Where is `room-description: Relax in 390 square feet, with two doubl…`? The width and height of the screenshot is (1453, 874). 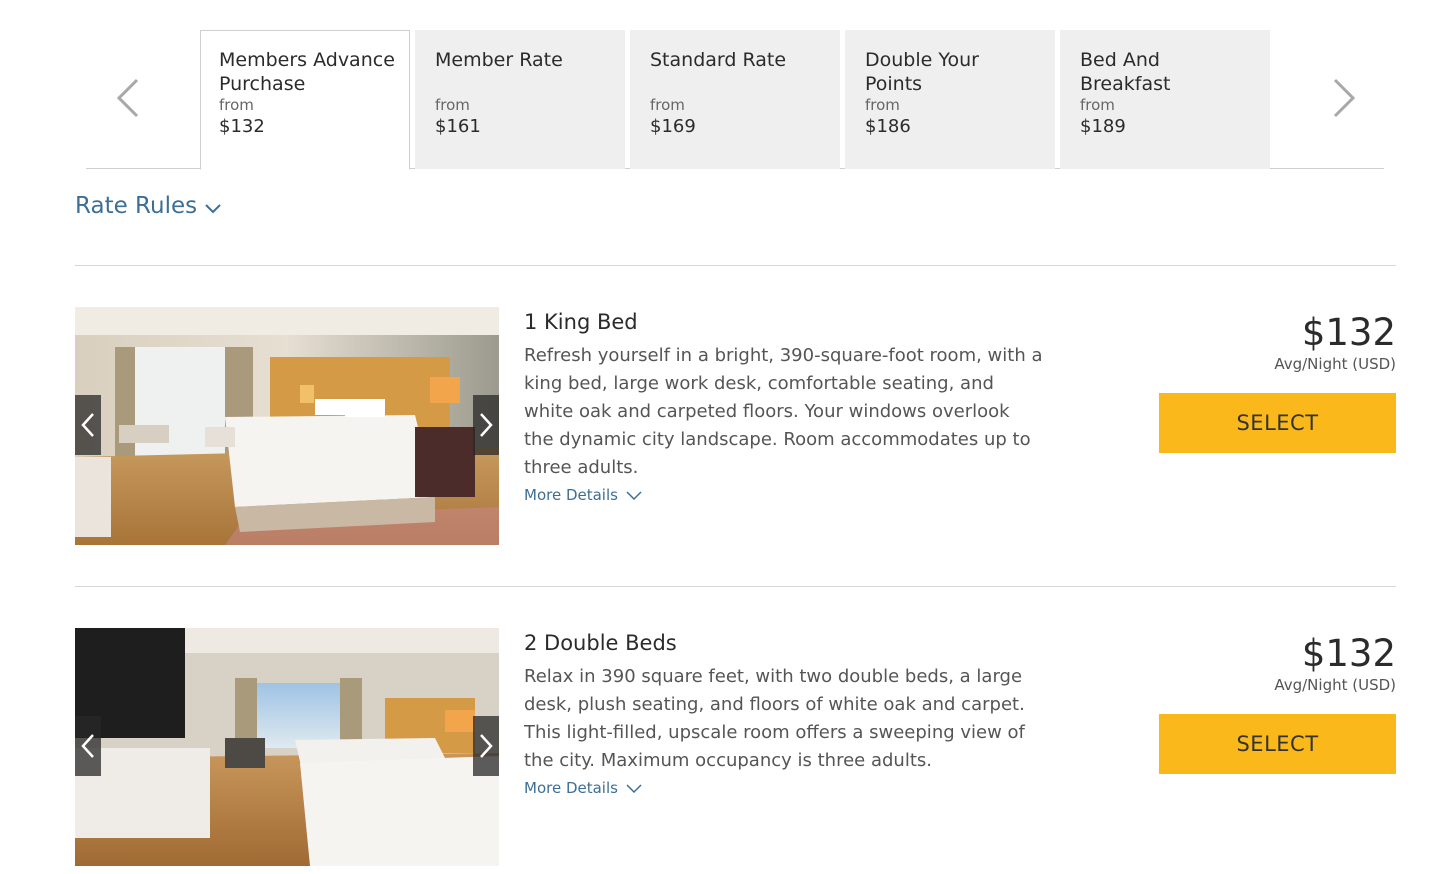 room-description: Relax in 390 square feet, with two doubl… is located at coordinates (774, 718).